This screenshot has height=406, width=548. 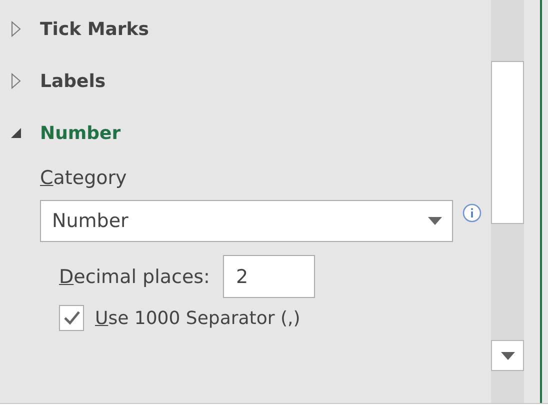 What do you see at coordinates (80, 133) in the screenshot?
I see `section-header: Number` at bounding box center [80, 133].